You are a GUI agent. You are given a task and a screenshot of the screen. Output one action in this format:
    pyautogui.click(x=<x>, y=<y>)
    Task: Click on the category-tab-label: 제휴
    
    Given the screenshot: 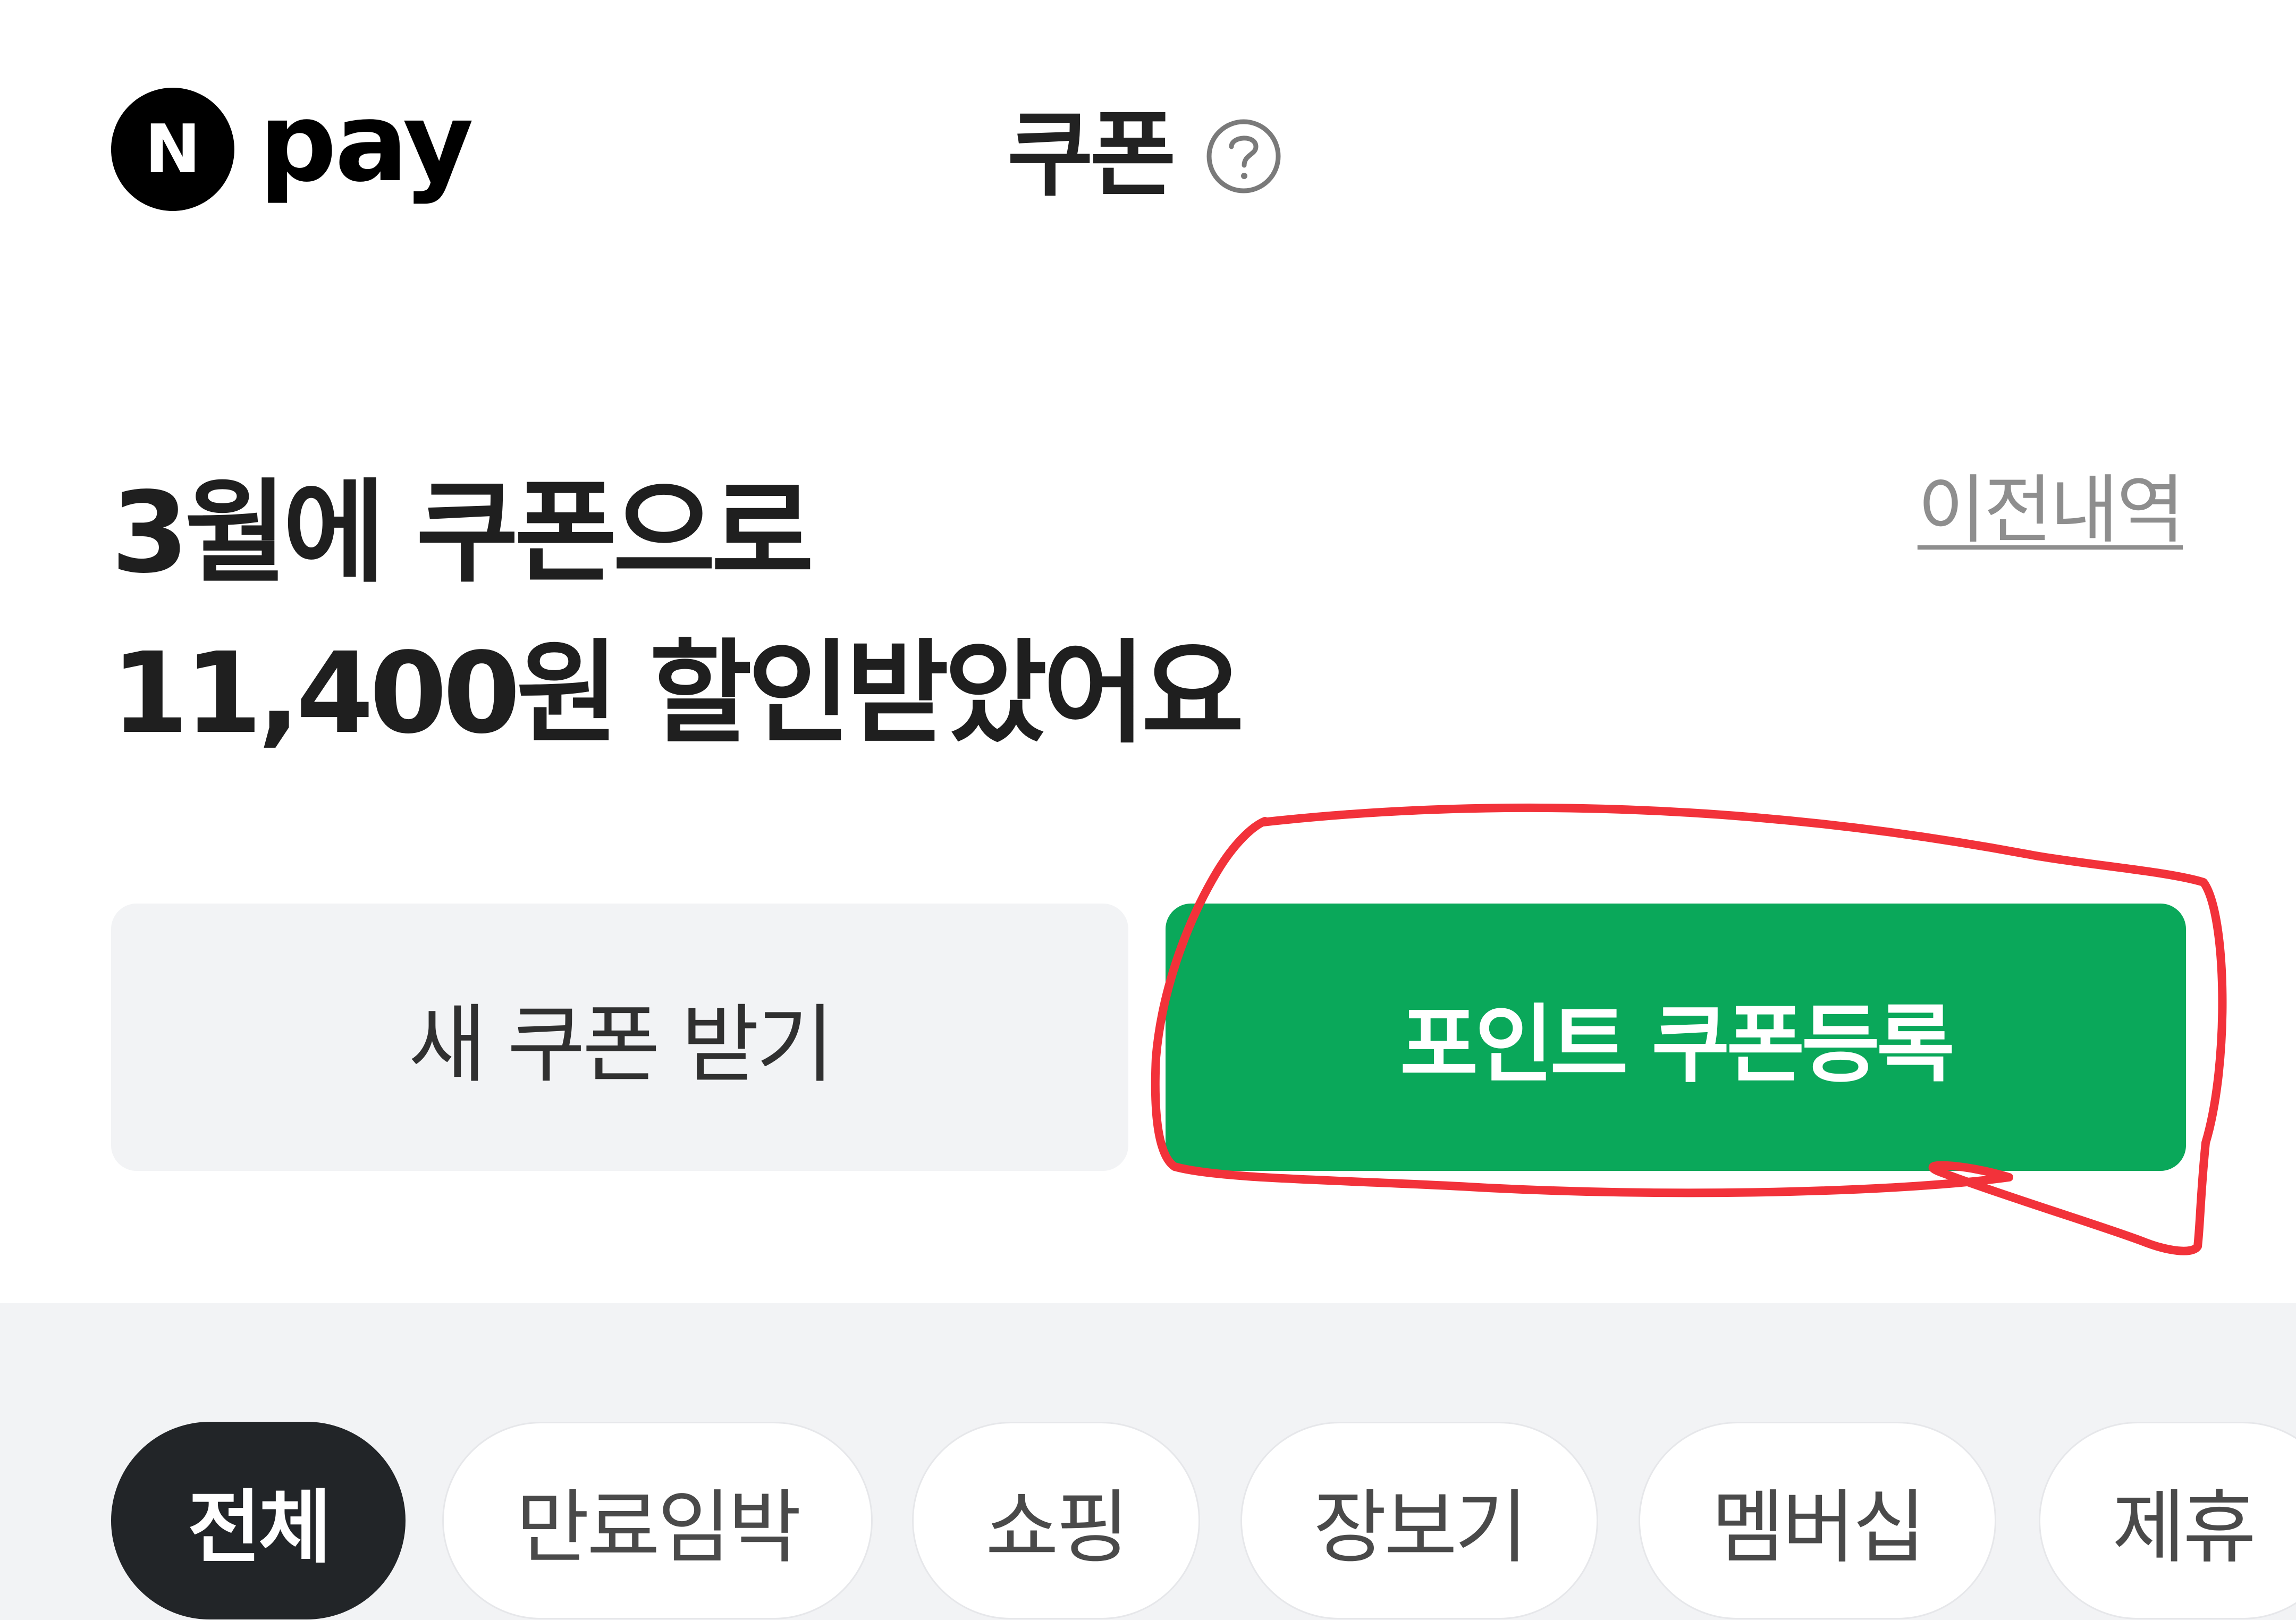 What is the action you would take?
    pyautogui.click(x=2184, y=1528)
    